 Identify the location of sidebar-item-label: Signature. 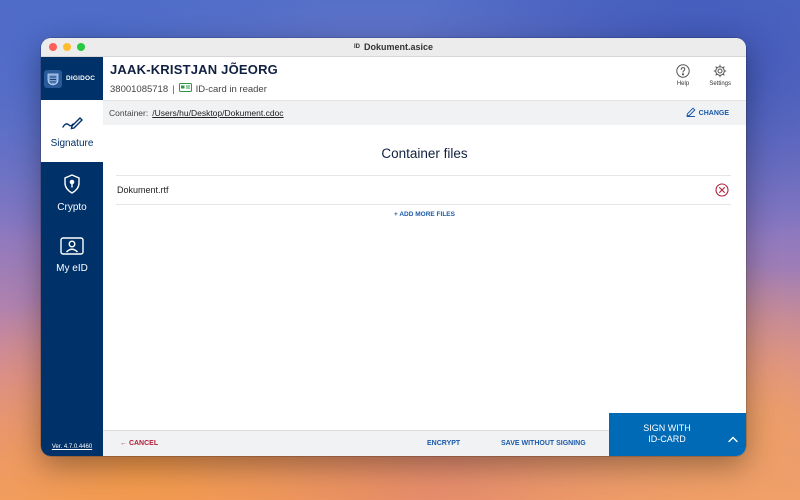
(72, 143).